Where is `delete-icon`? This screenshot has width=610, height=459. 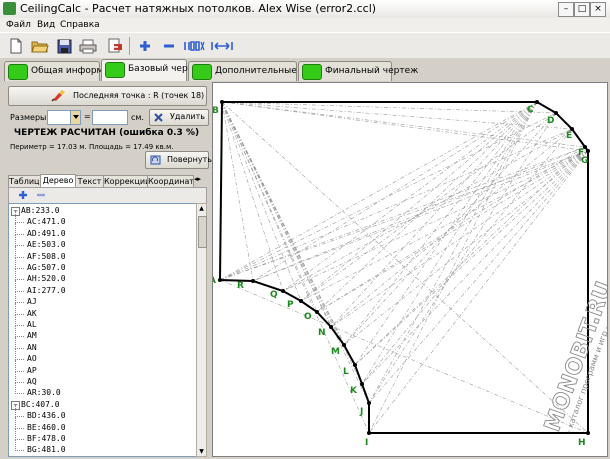 delete-icon is located at coordinates (158, 117).